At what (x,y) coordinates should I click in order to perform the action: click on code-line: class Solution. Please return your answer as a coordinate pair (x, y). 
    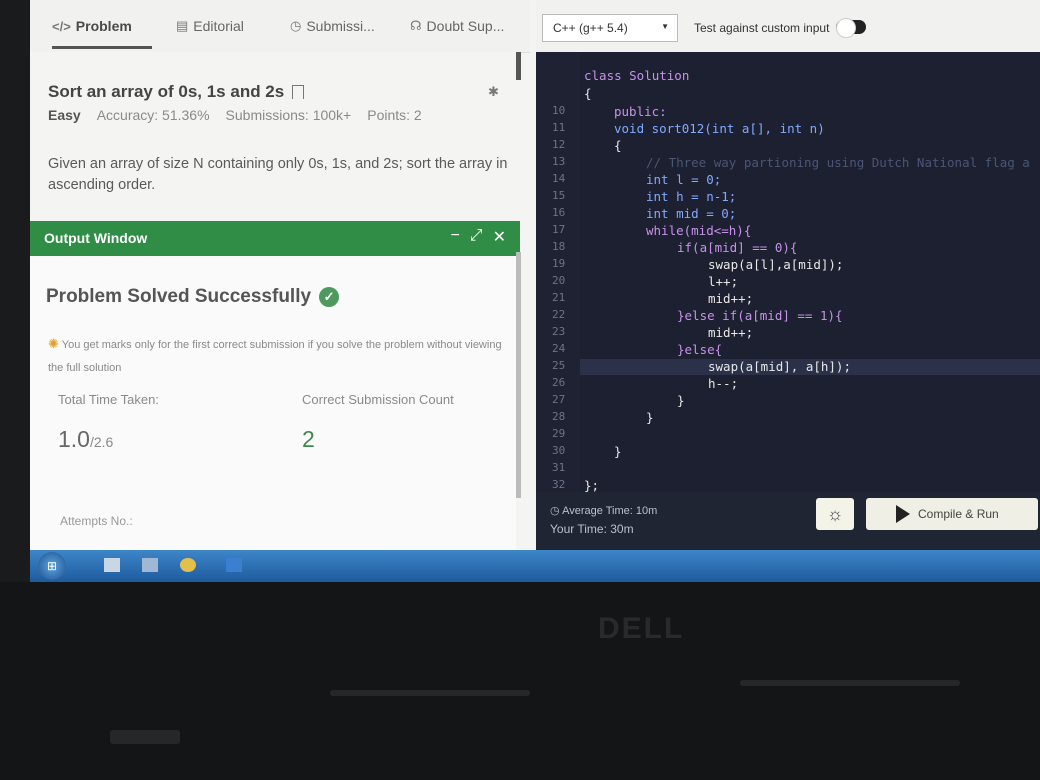
    Looking at the image, I should click on (637, 75).